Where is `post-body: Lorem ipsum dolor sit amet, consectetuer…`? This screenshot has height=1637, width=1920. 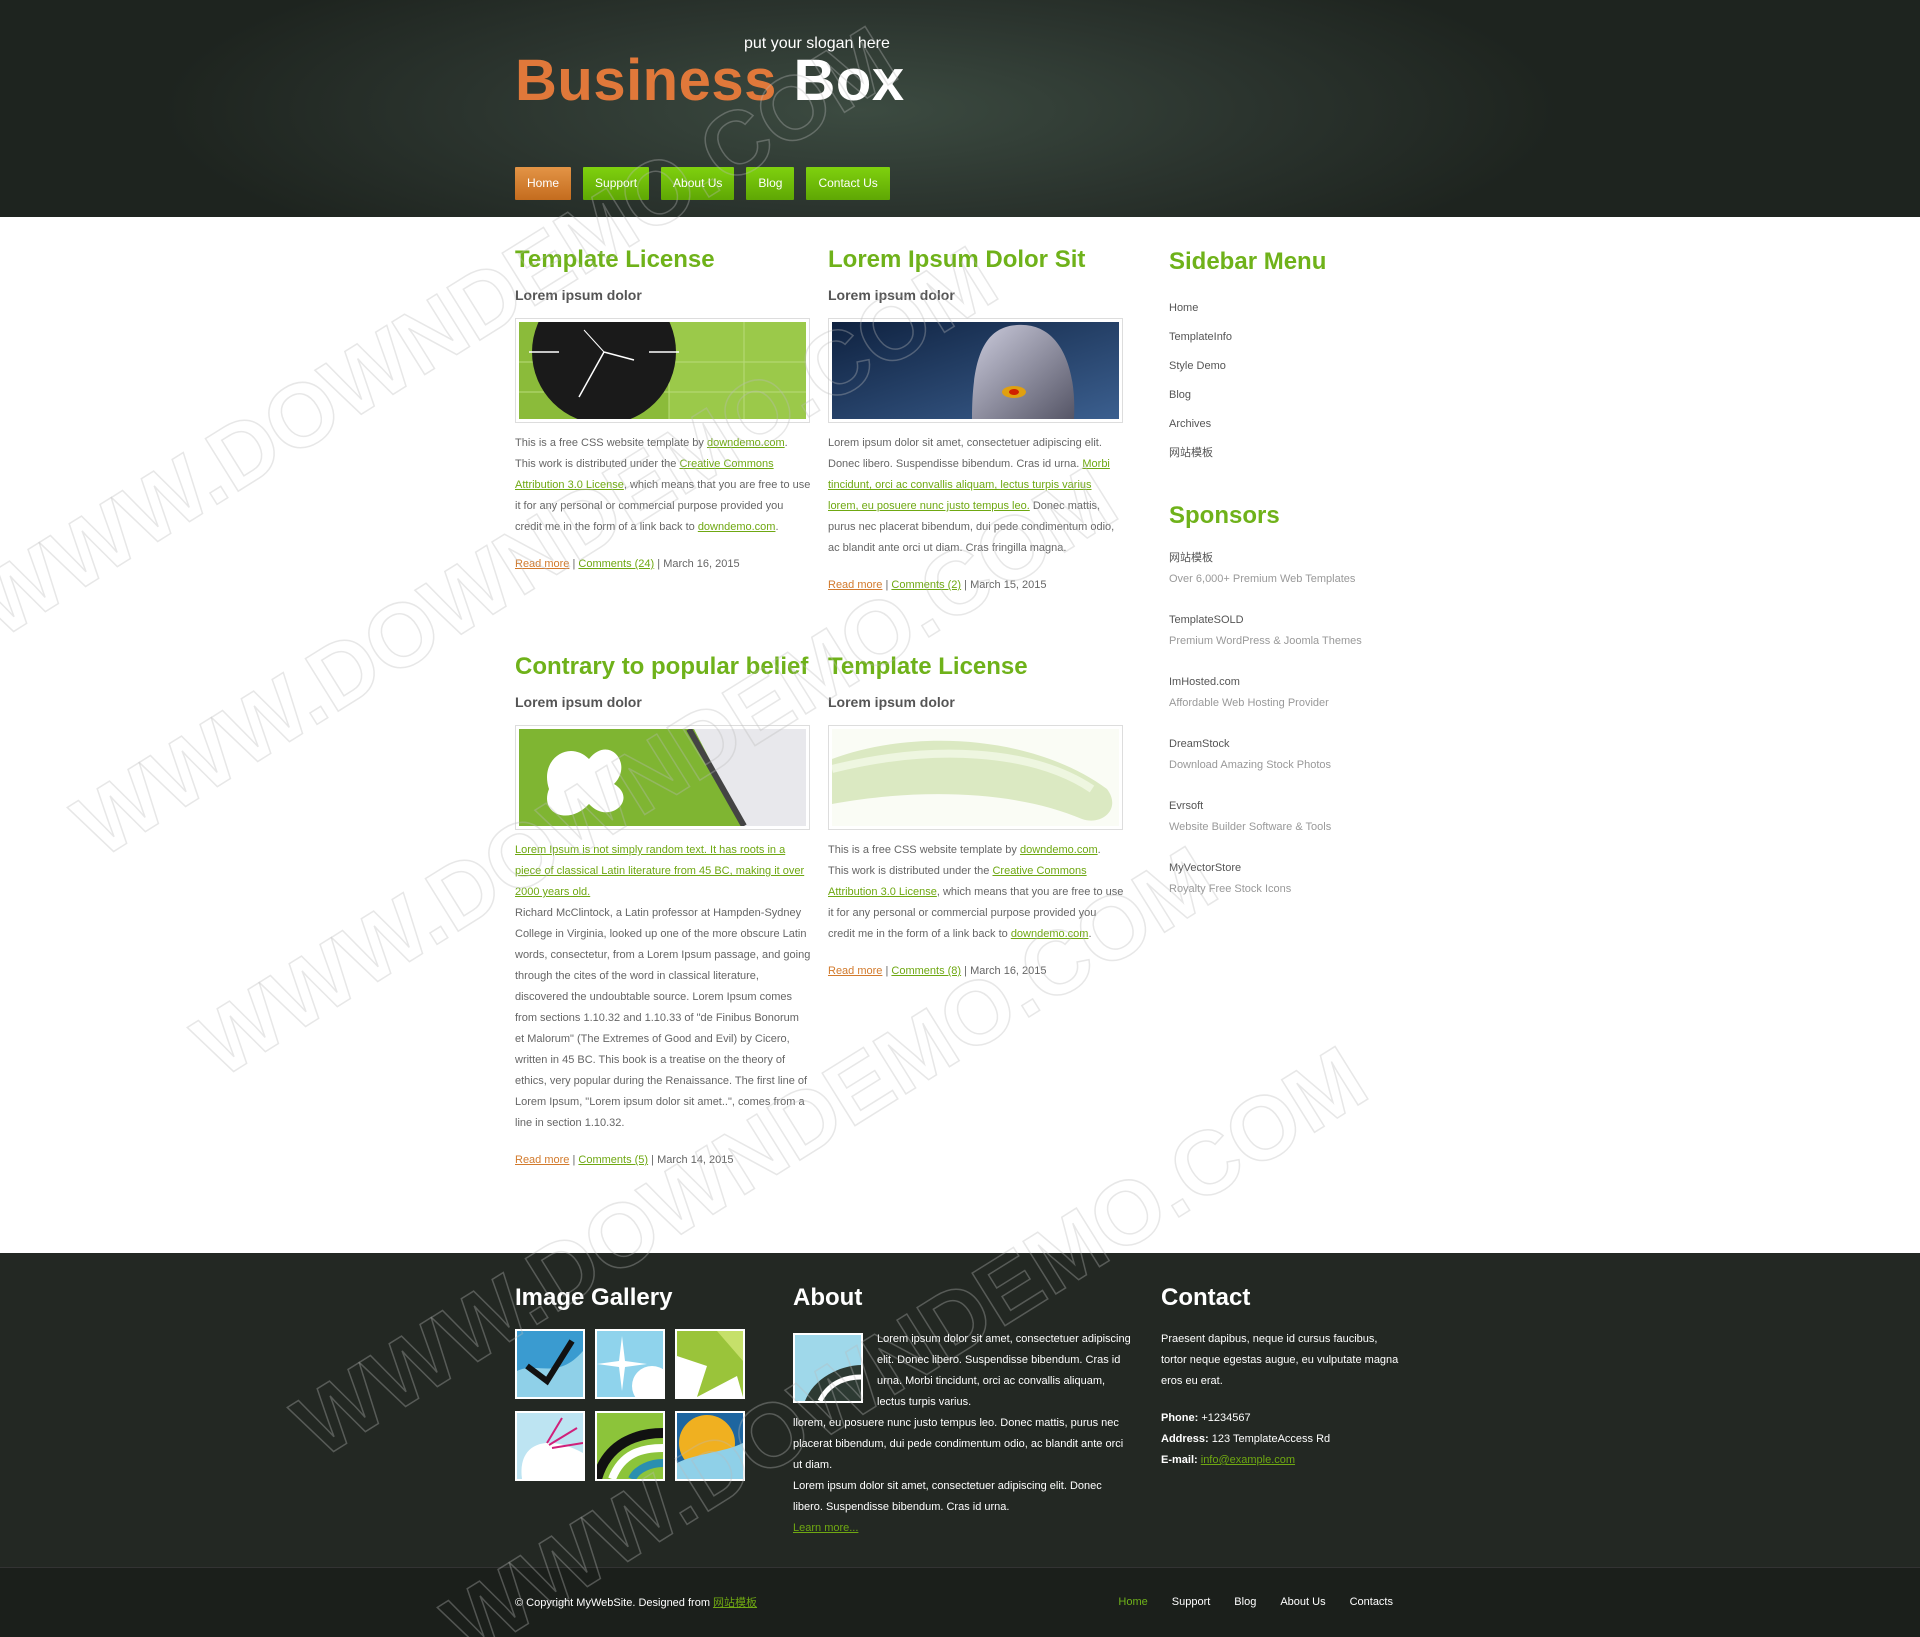 post-body: Lorem ipsum dolor sit amet, consectetuer… is located at coordinates (971, 495).